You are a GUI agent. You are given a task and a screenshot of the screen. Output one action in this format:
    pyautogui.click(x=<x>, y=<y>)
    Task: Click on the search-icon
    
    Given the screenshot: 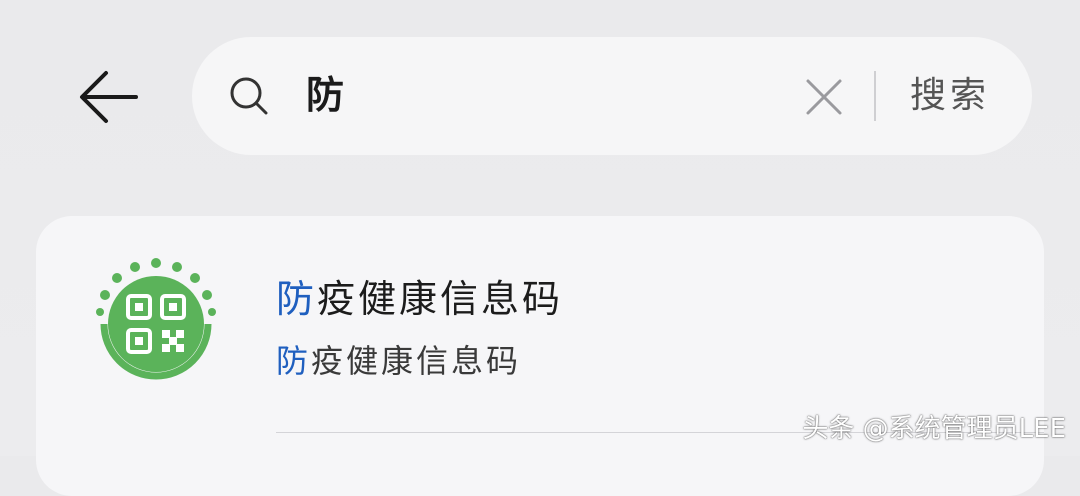 What is the action you would take?
    pyautogui.click(x=249, y=96)
    